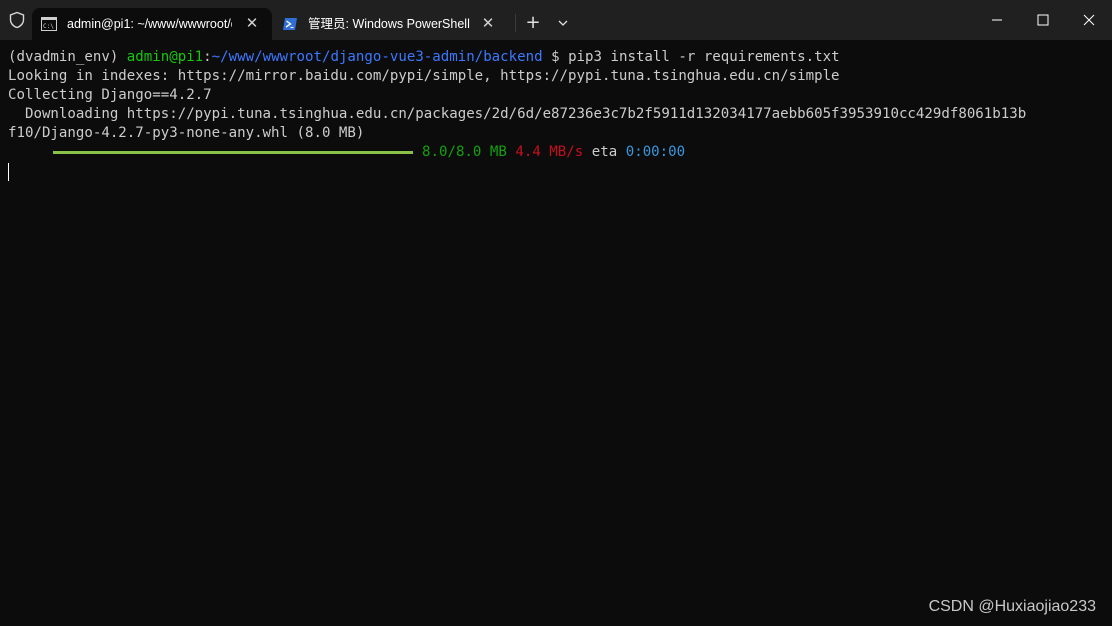 This screenshot has width=1112, height=626. What do you see at coordinates (997, 20) in the screenshot?
I see `minimize-button` at bounding box center [997, 20].